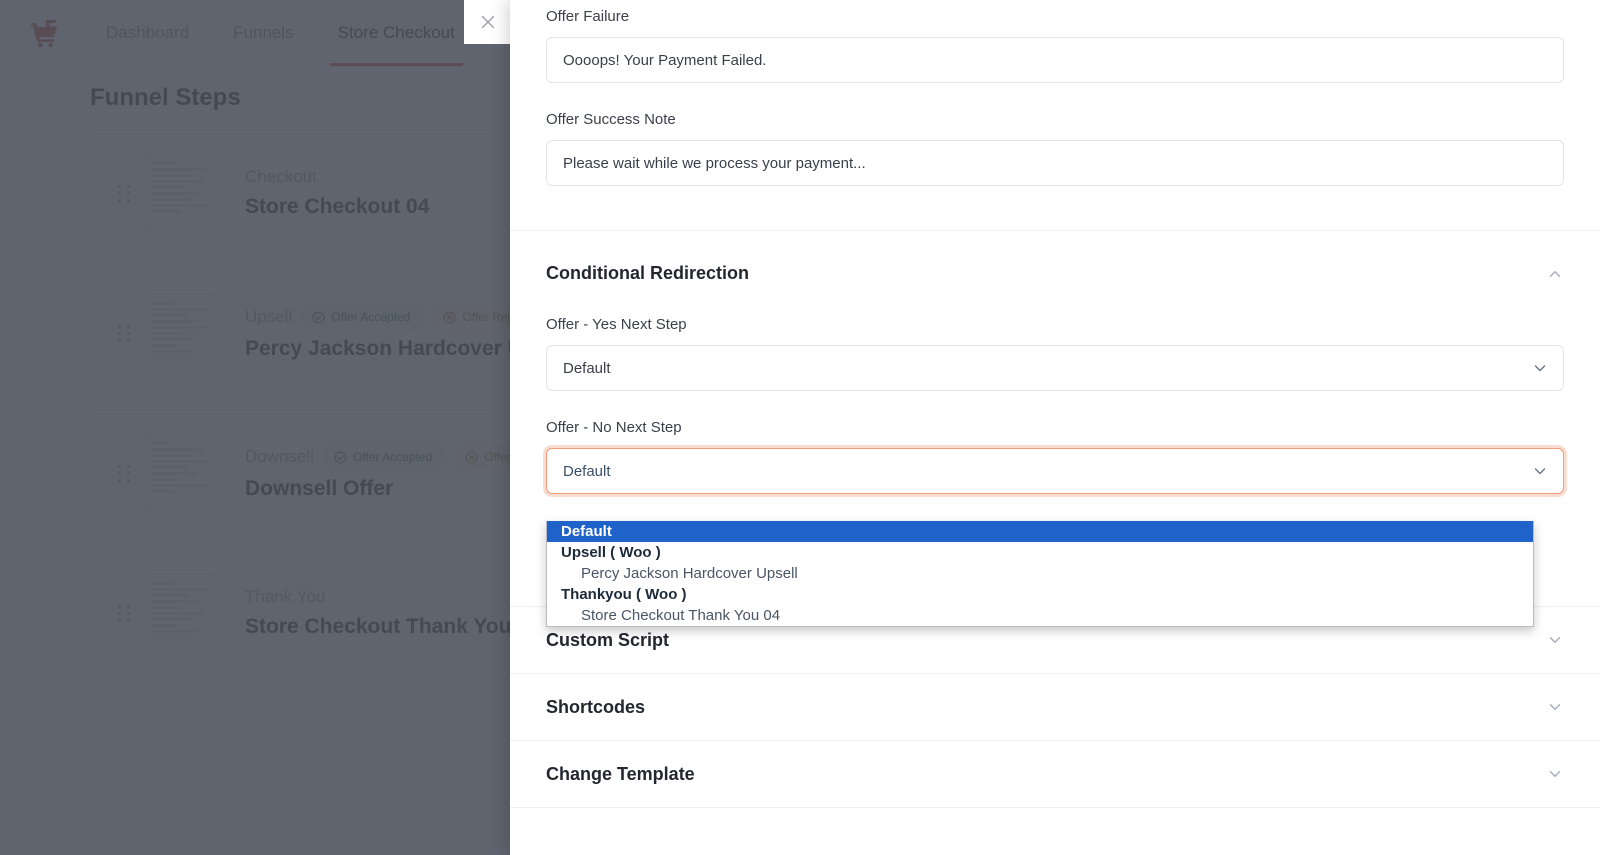 This screenshot has height=855, width=1600. I want to click on offer-no-next-step-select-value: Default, so click(1055, 471).